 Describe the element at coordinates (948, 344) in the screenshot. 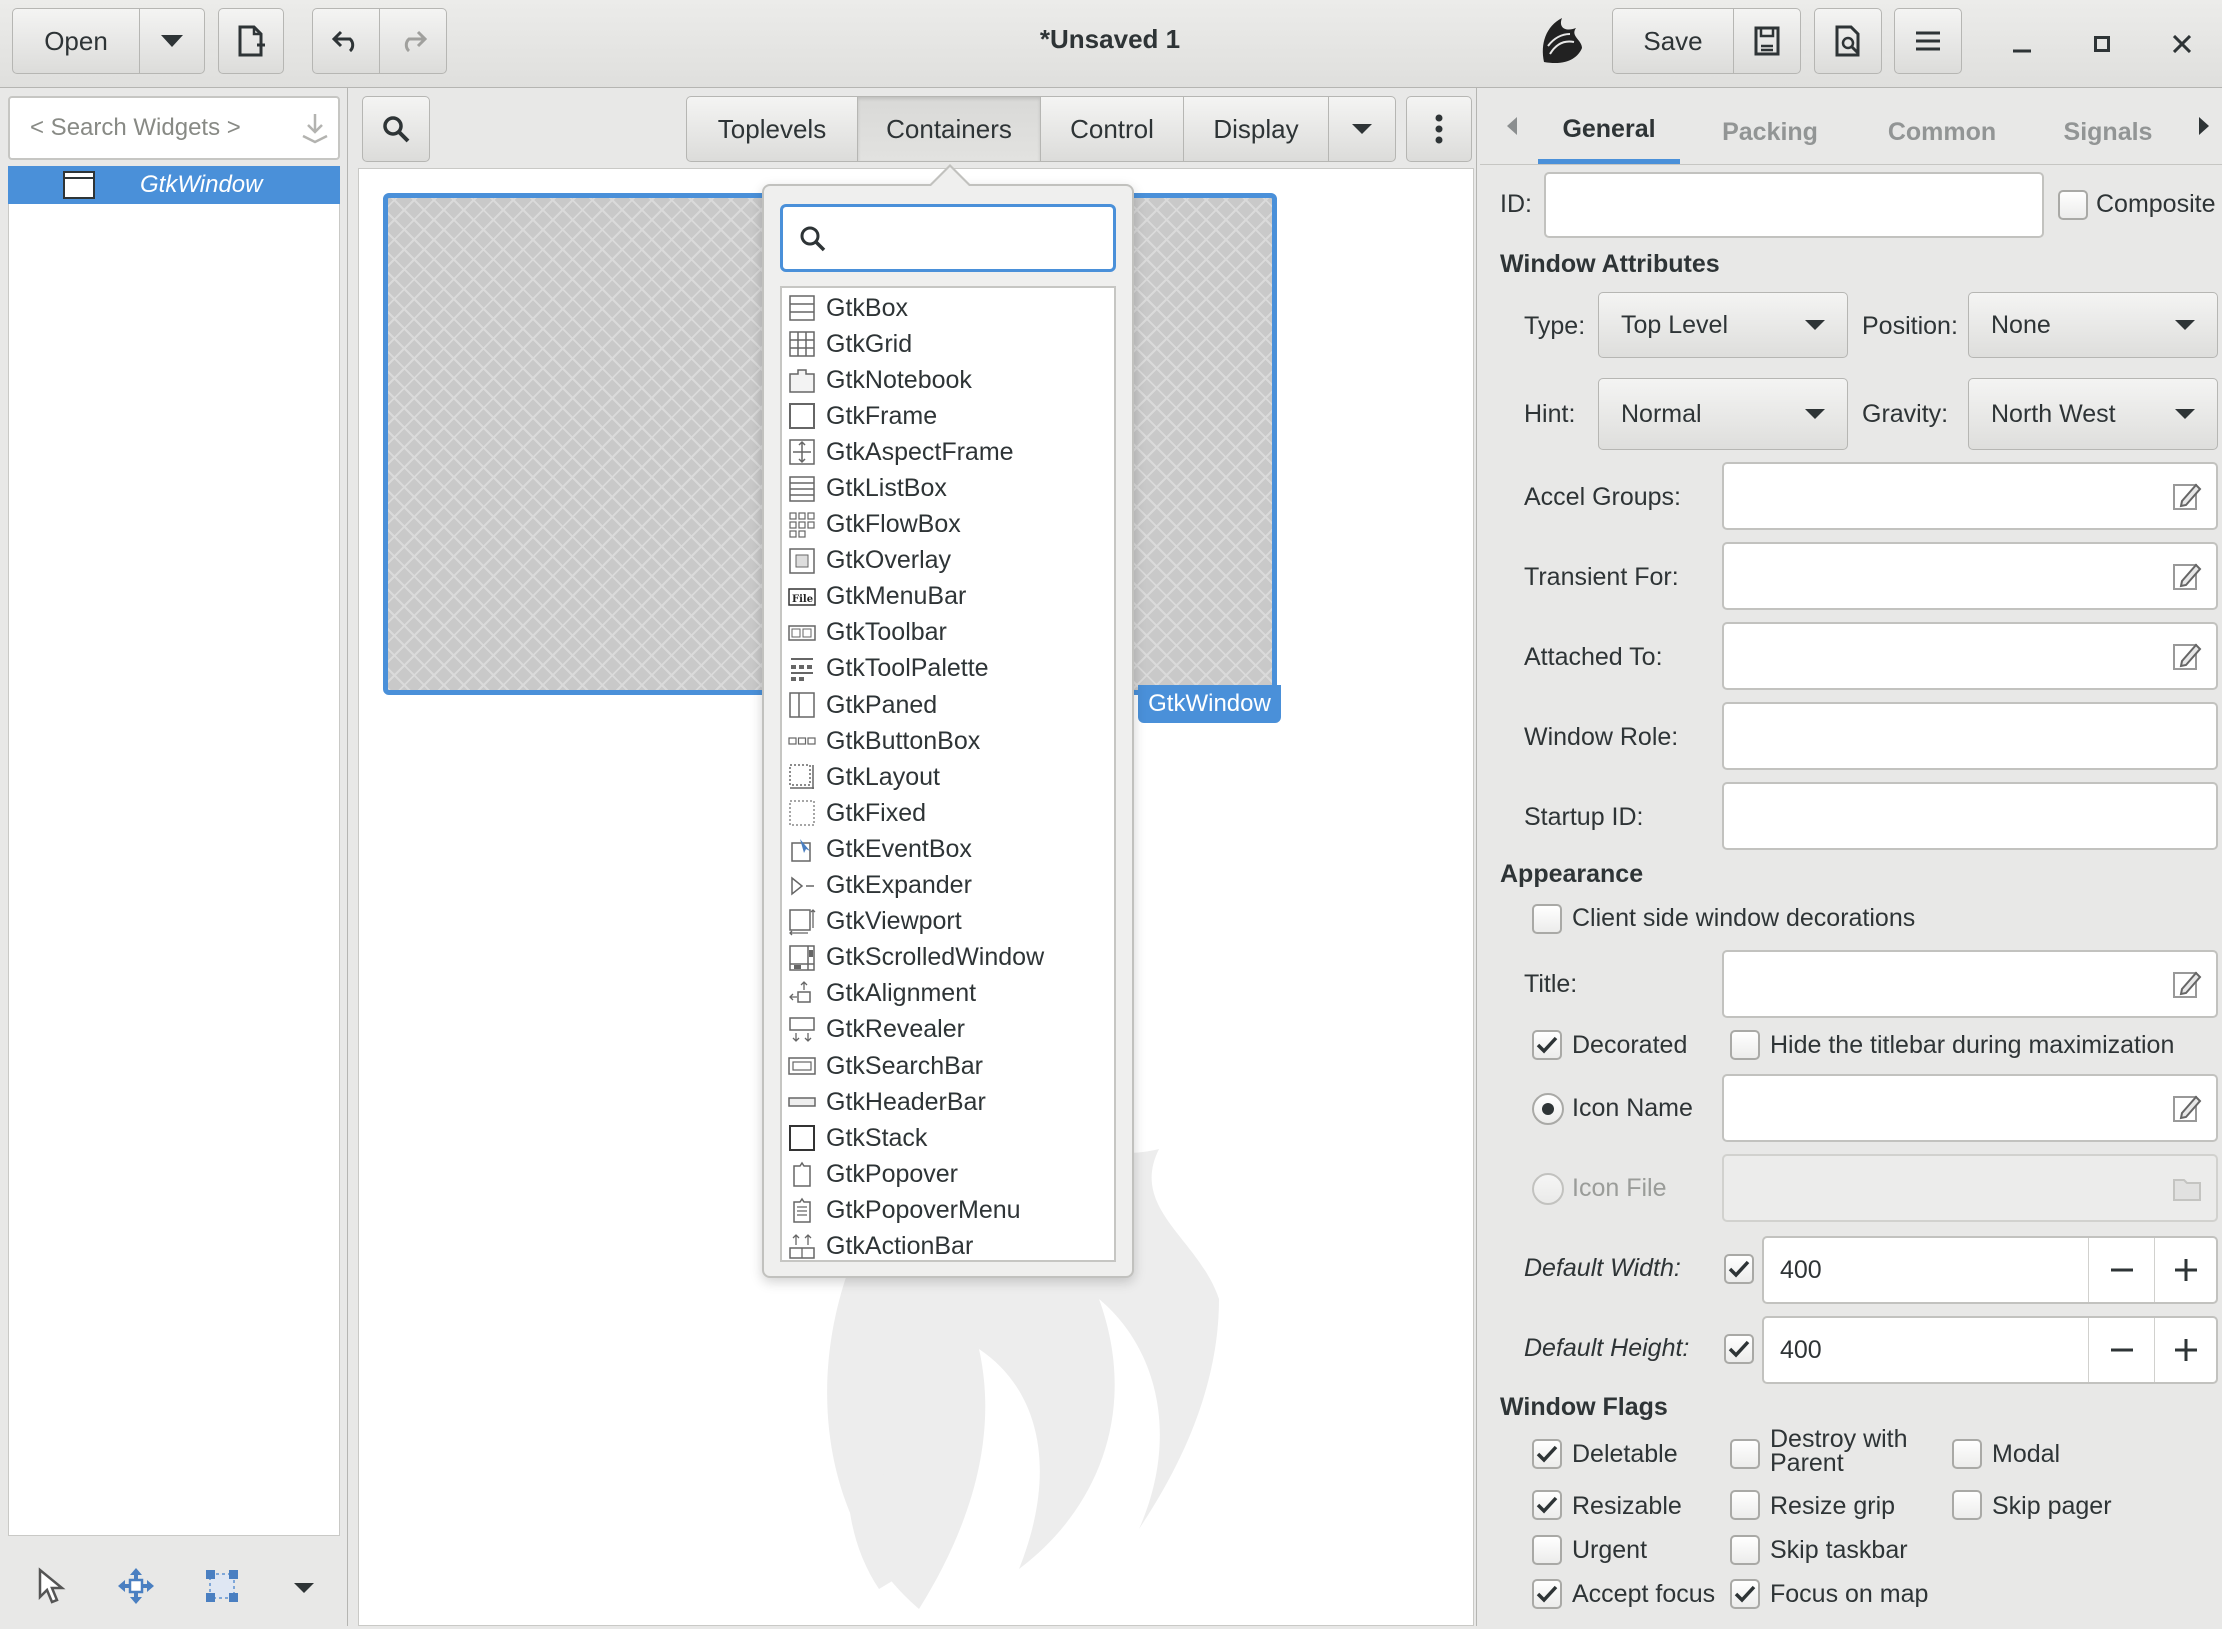

I see `popover-list-item: GtkGrid` at that location.